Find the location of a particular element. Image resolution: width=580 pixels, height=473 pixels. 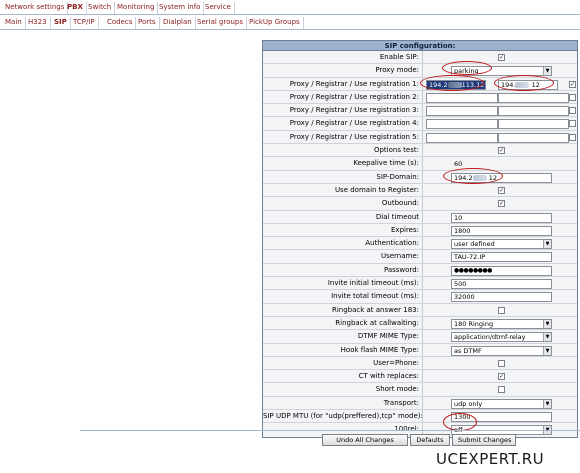

row-user-phone: User=Phone: is located at coordinates (420, 363).